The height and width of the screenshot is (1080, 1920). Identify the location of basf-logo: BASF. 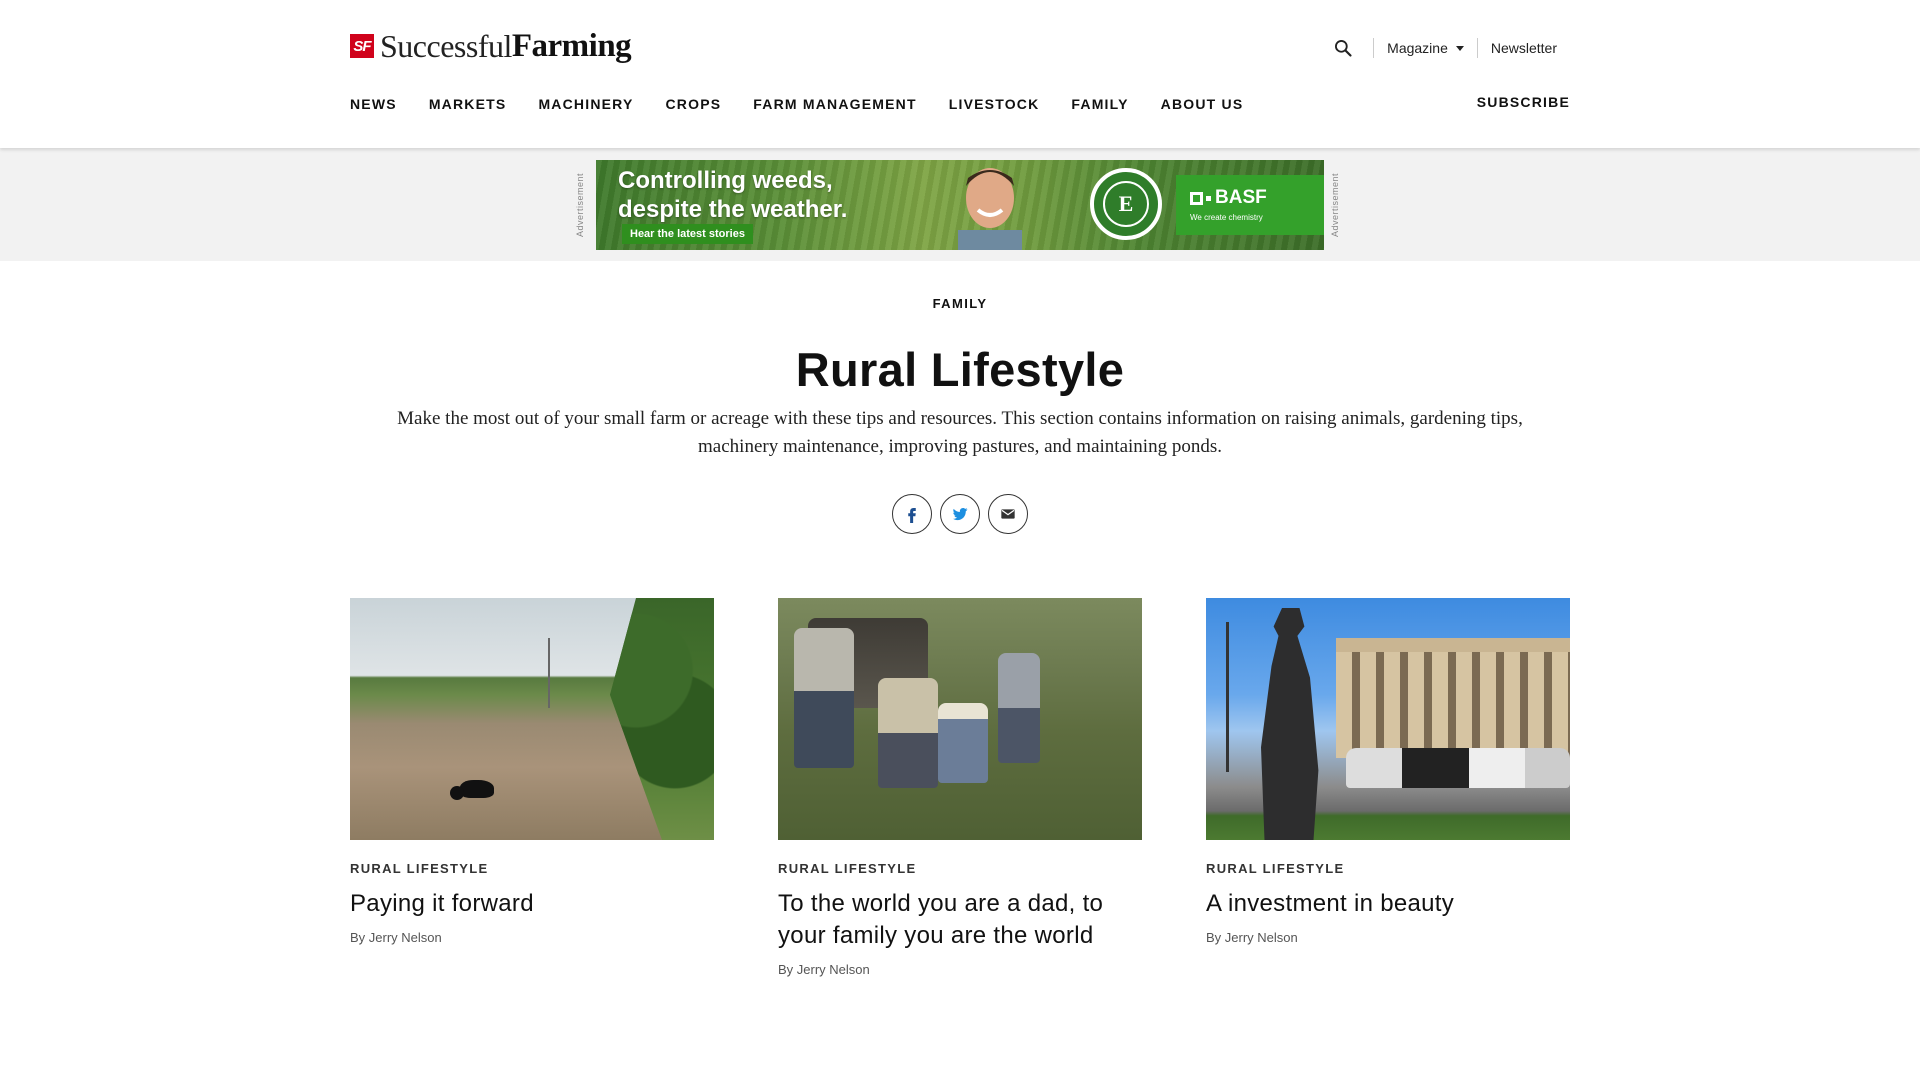
(1228, 198).